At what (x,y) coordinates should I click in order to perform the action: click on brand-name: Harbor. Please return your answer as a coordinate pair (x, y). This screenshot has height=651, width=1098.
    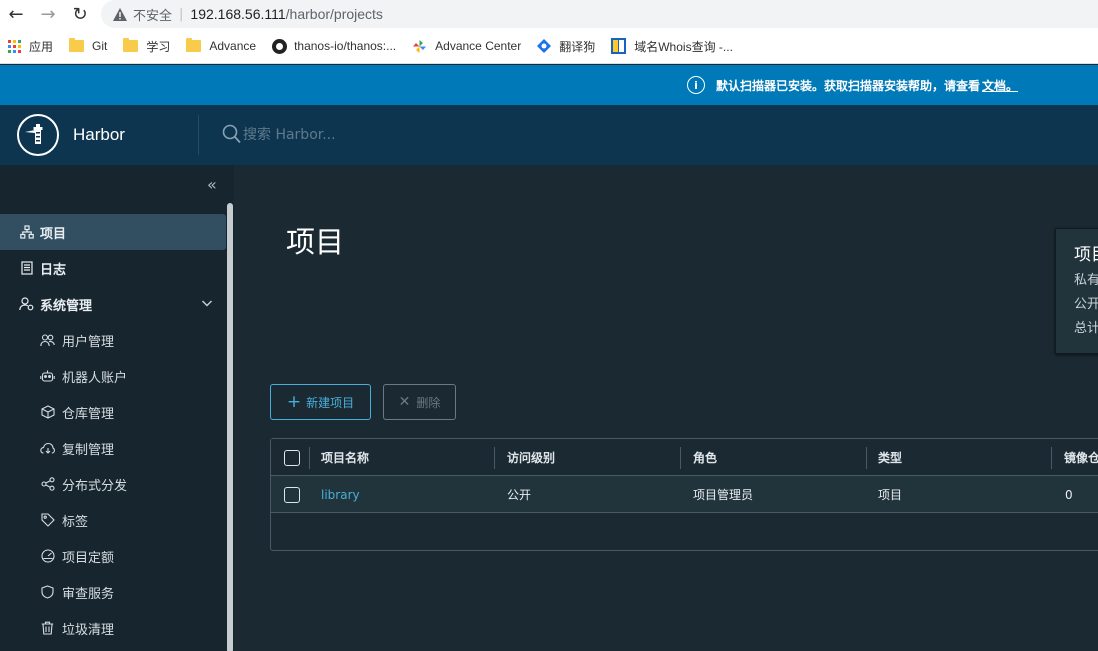
    Looking at the image, I should click on (99, 135).